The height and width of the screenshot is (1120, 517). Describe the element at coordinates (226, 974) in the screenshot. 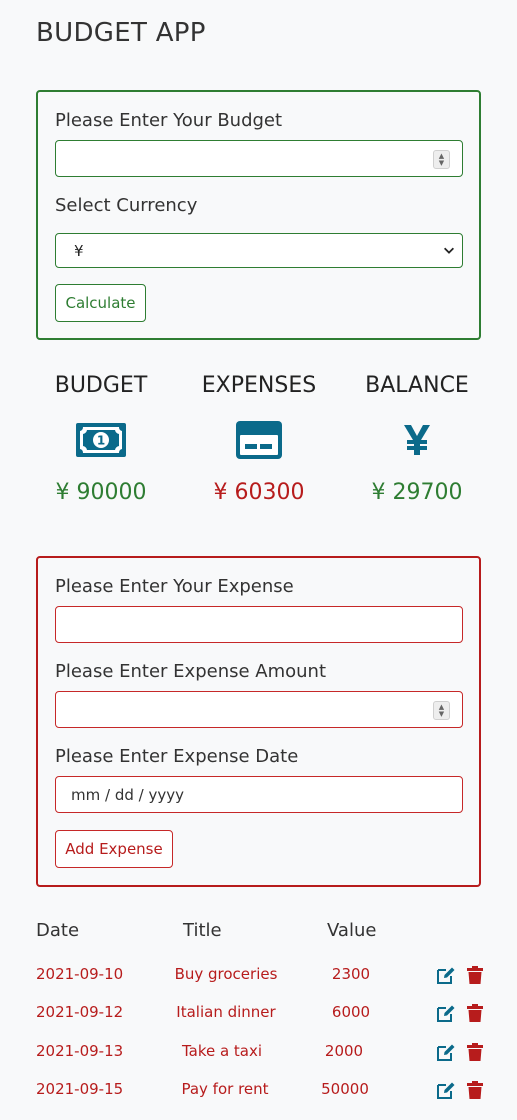

I see `row-title: Buy groceries` at that location.